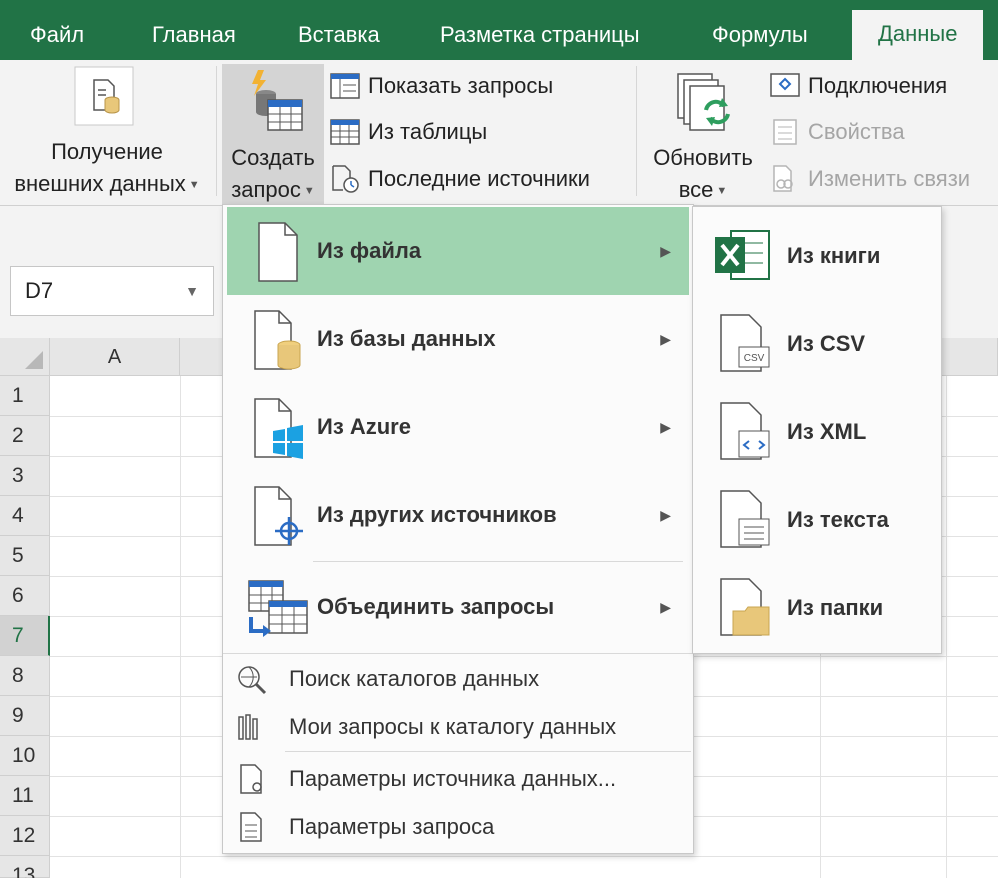  Describe the element at coordinates (703, 135) in the screenshot. I see `refresh-all-button: Обновить все ▼` at that location.